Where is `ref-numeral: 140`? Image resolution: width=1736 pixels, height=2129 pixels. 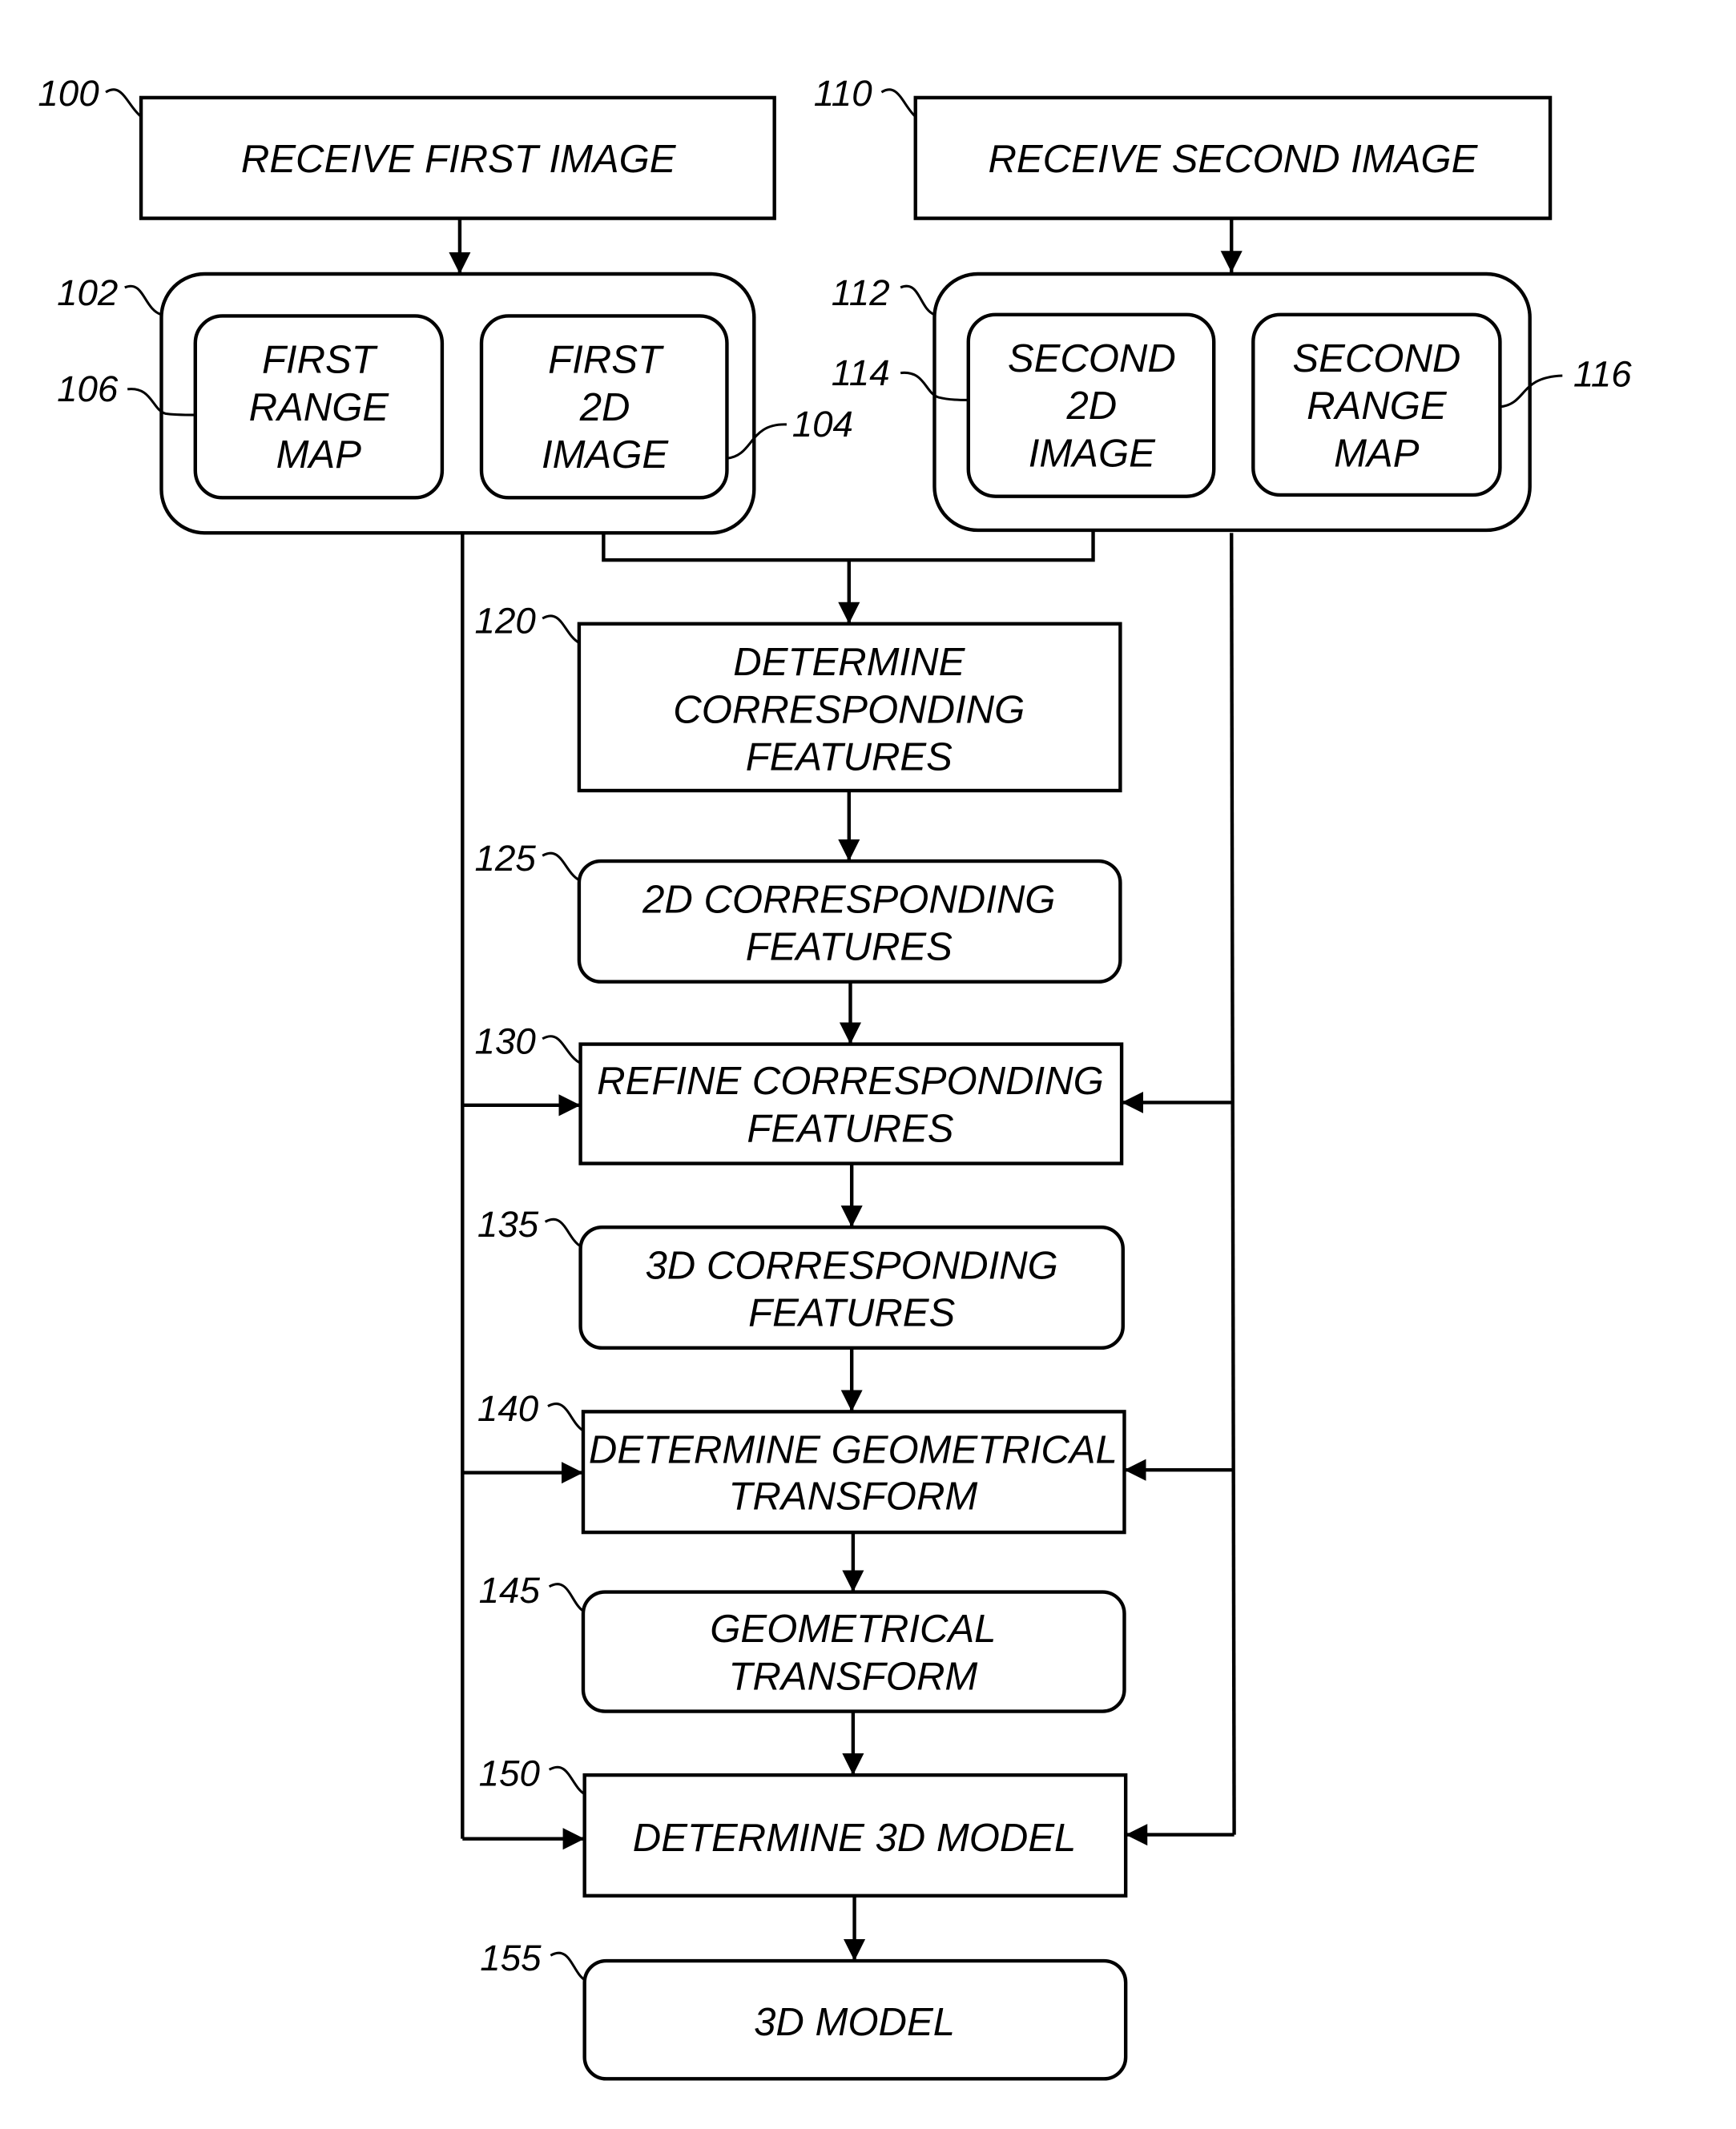
ref-numeral: 140 is located at coordinates (508, 1408).